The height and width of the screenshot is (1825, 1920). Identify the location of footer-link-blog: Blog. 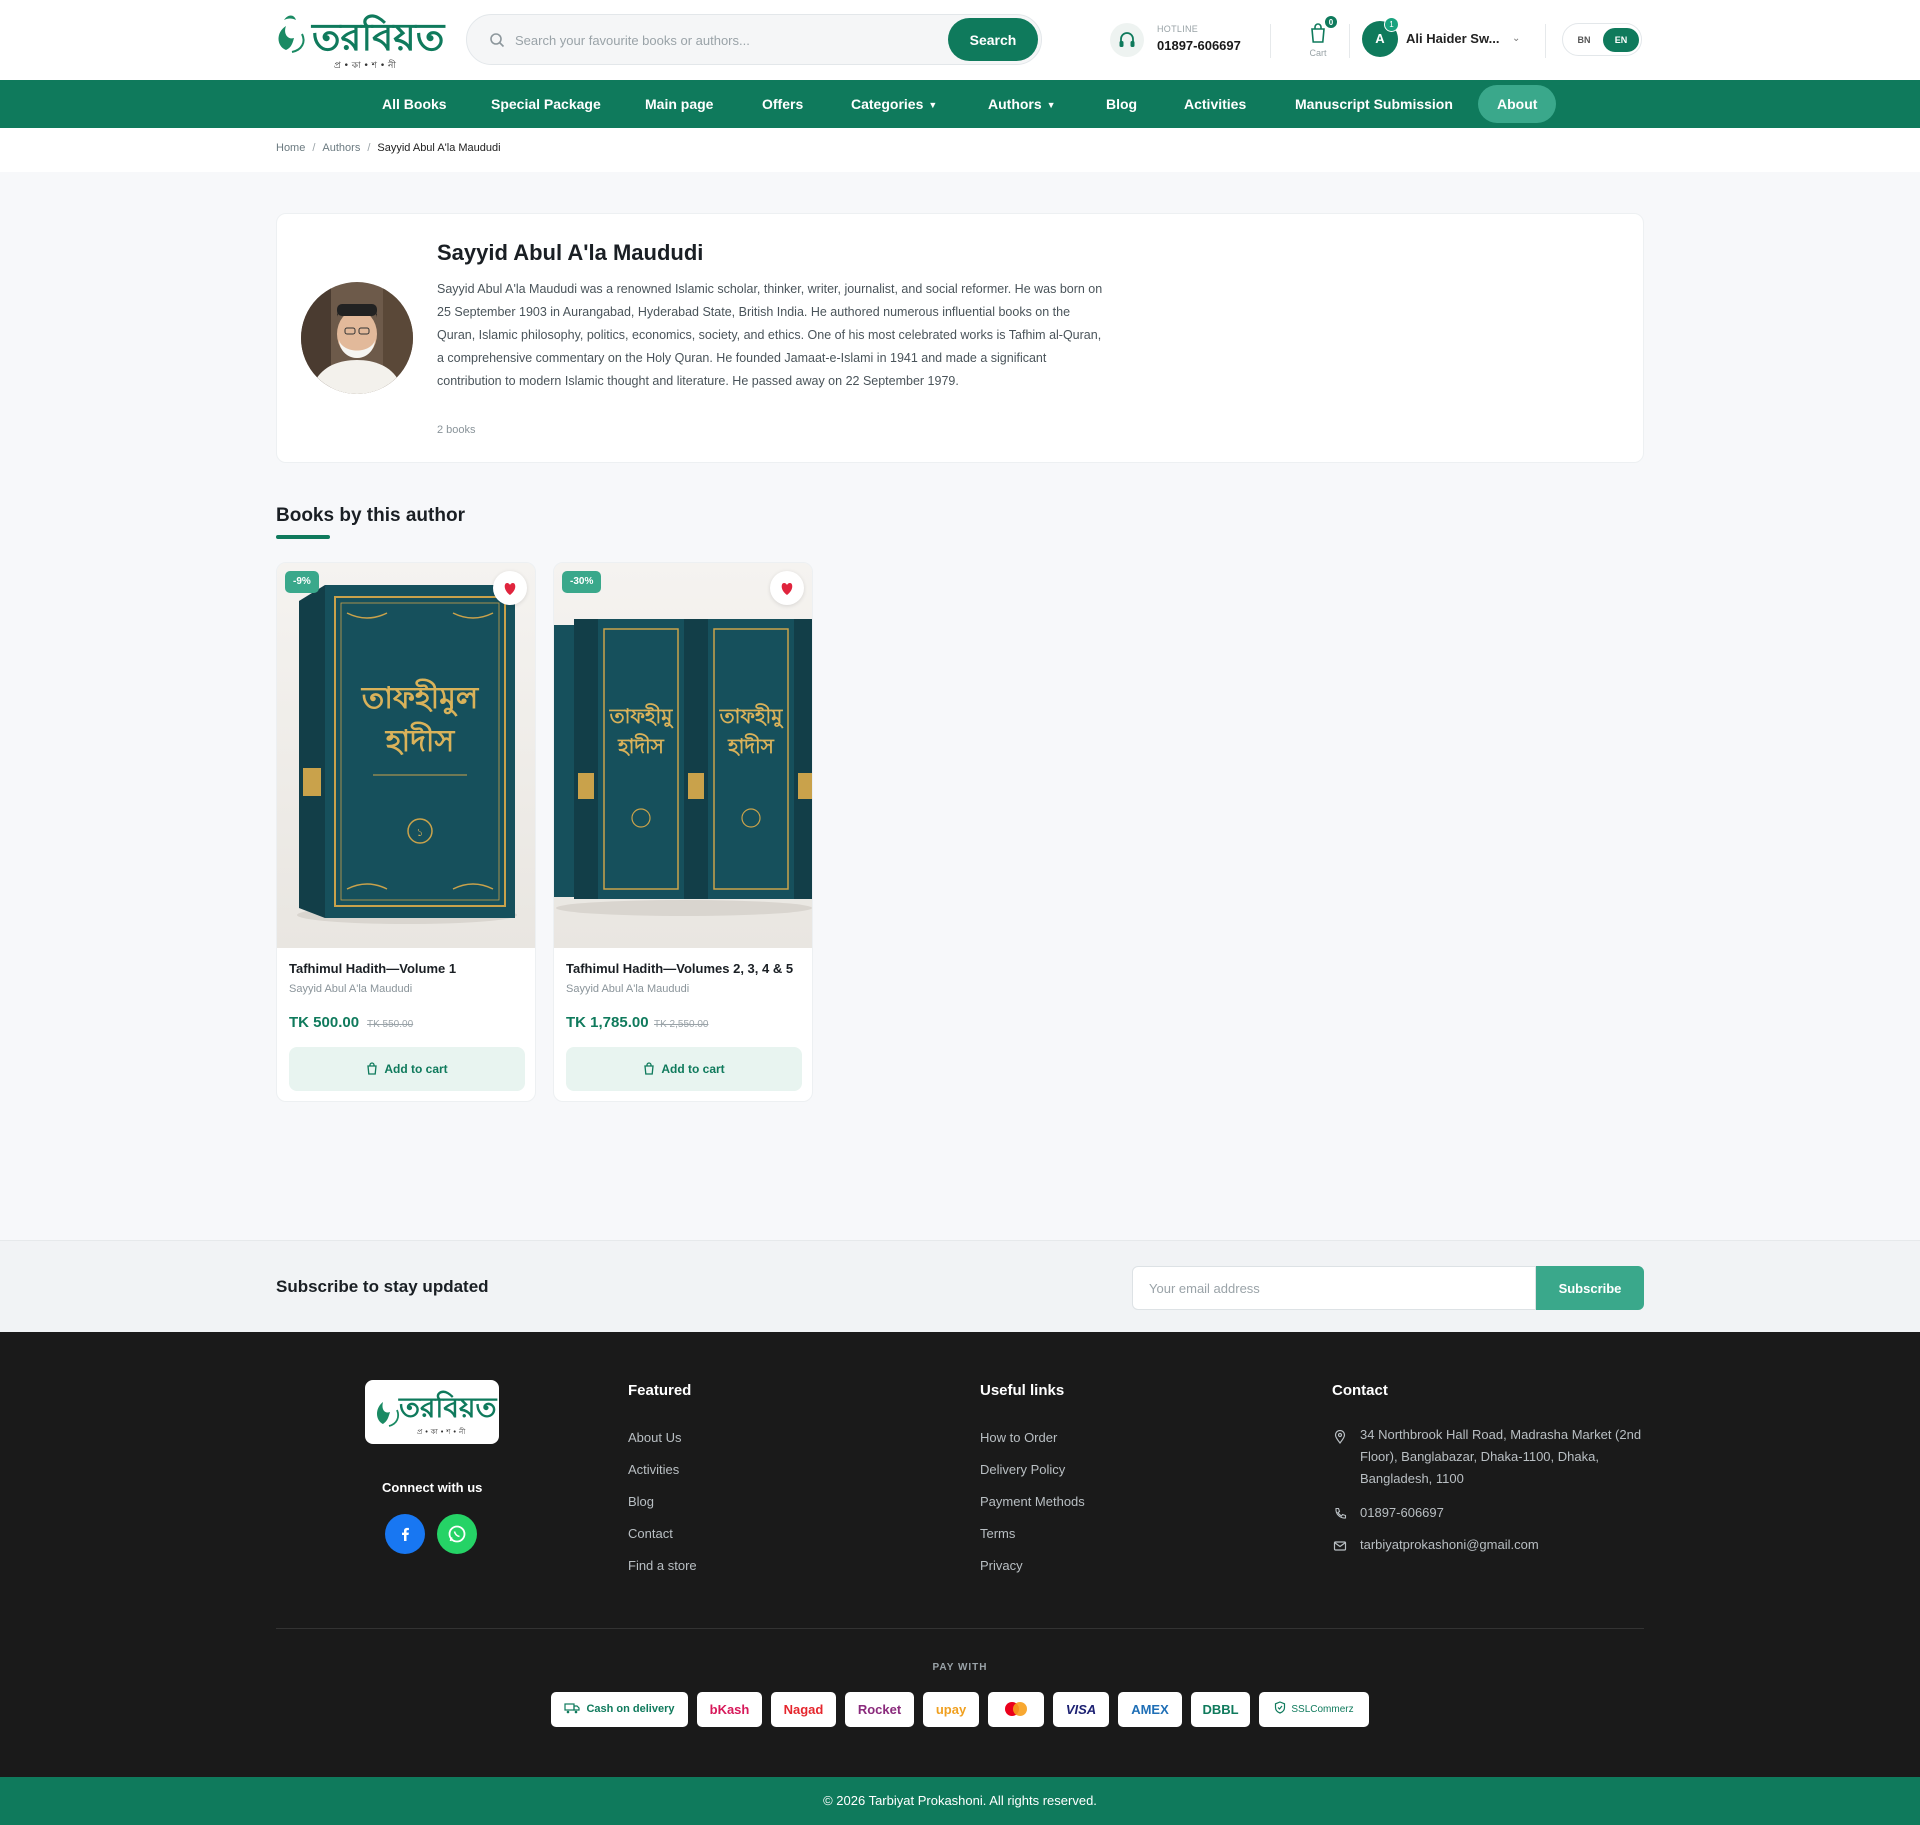
(641, 1501).